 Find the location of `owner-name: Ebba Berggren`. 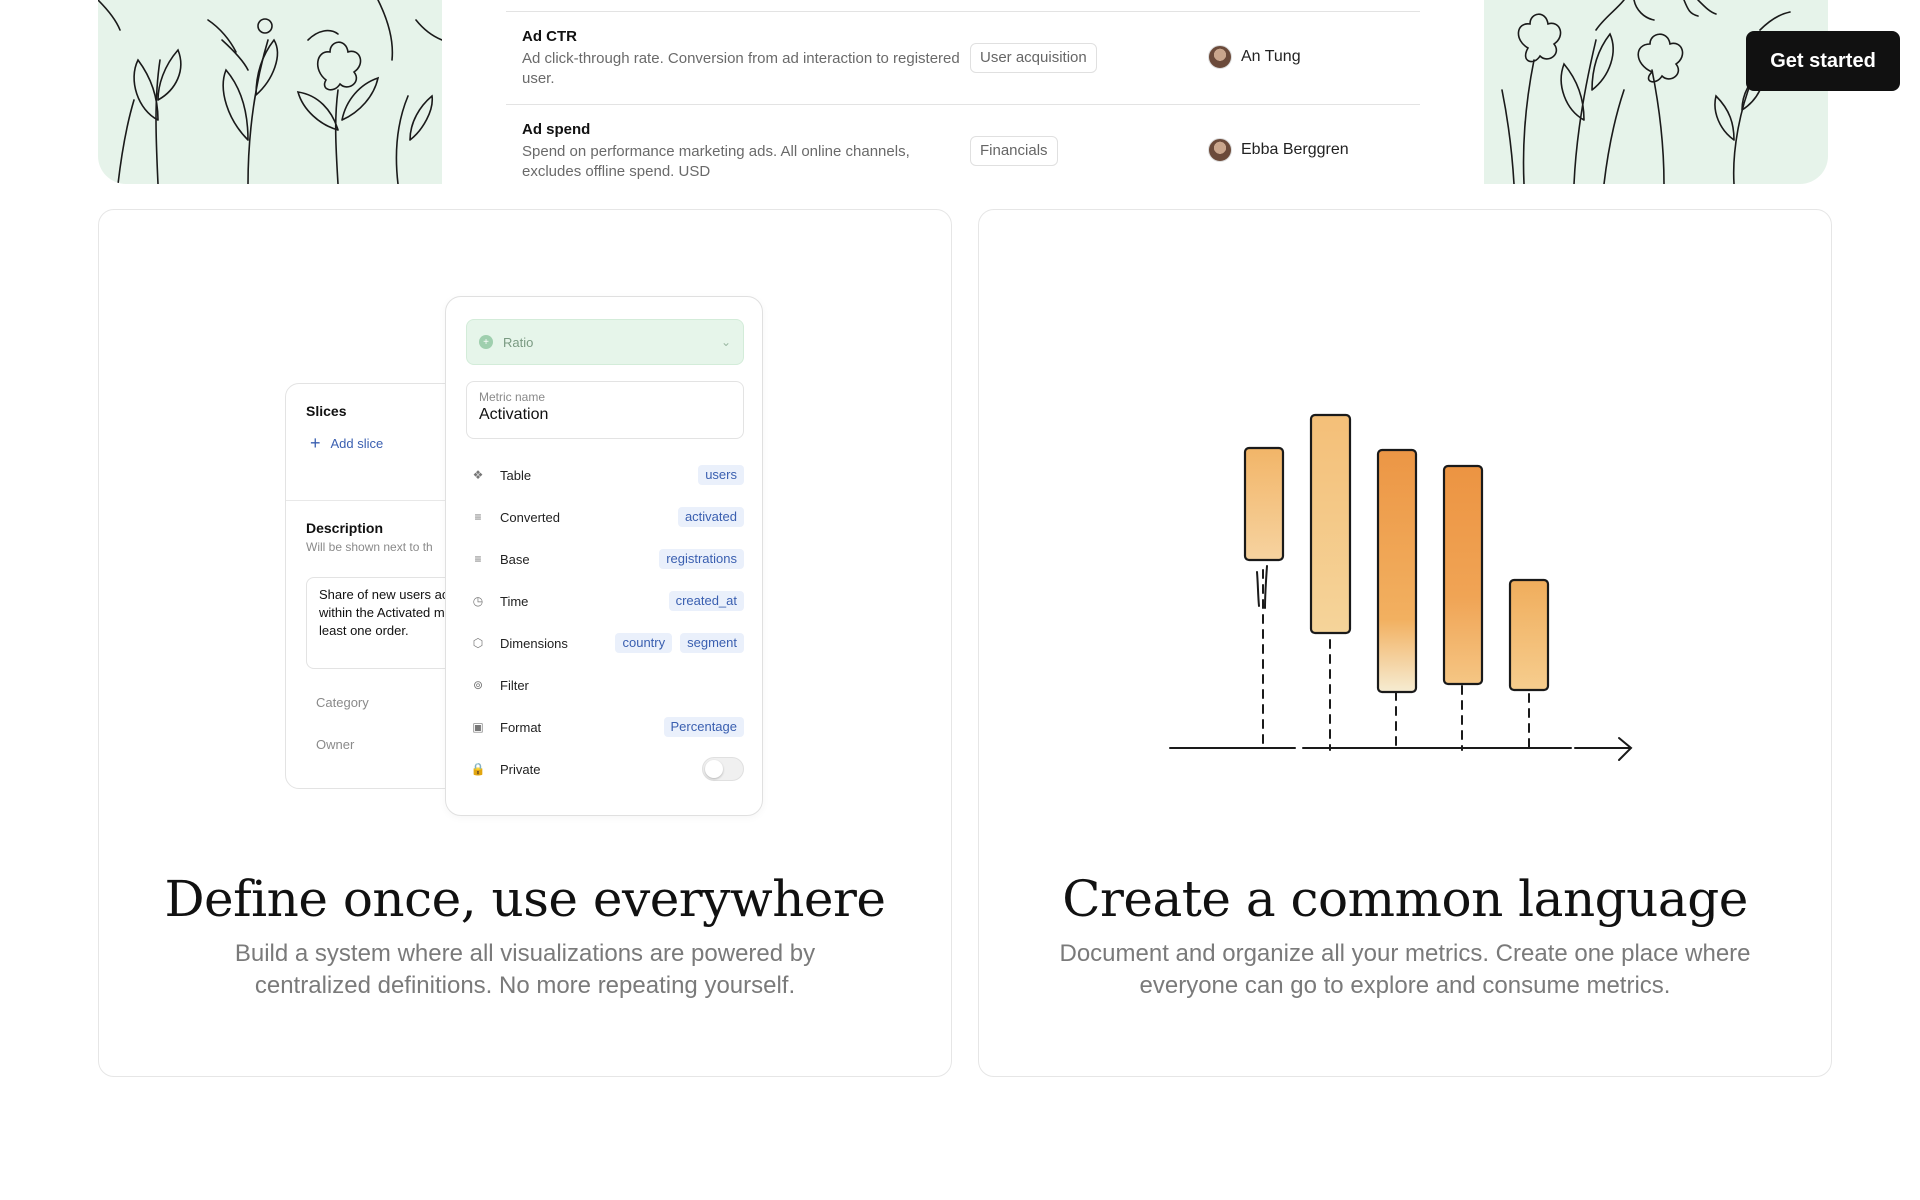

owner-name: Ebba Berggren is located at coordinates (1295, 149).